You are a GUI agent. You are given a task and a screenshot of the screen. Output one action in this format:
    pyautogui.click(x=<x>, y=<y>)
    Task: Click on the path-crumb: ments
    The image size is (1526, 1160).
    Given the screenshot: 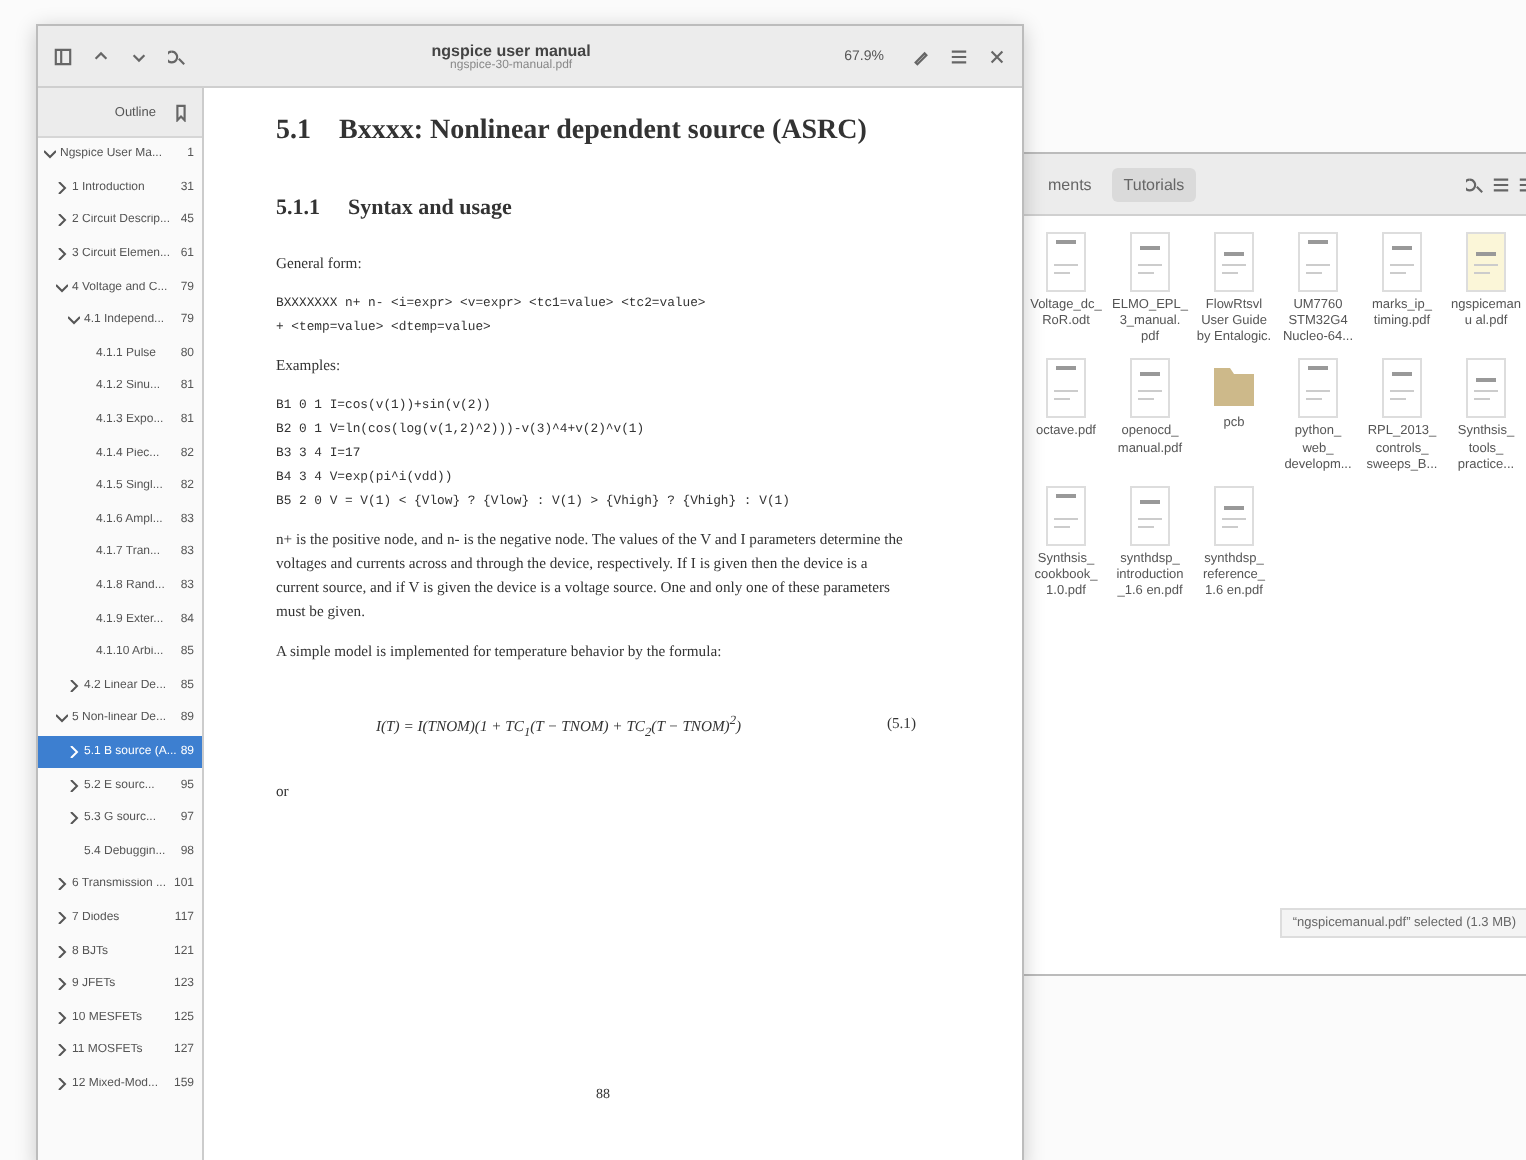 What is the action you would take?
    pyautogui.click(x=1070, y=184)
    